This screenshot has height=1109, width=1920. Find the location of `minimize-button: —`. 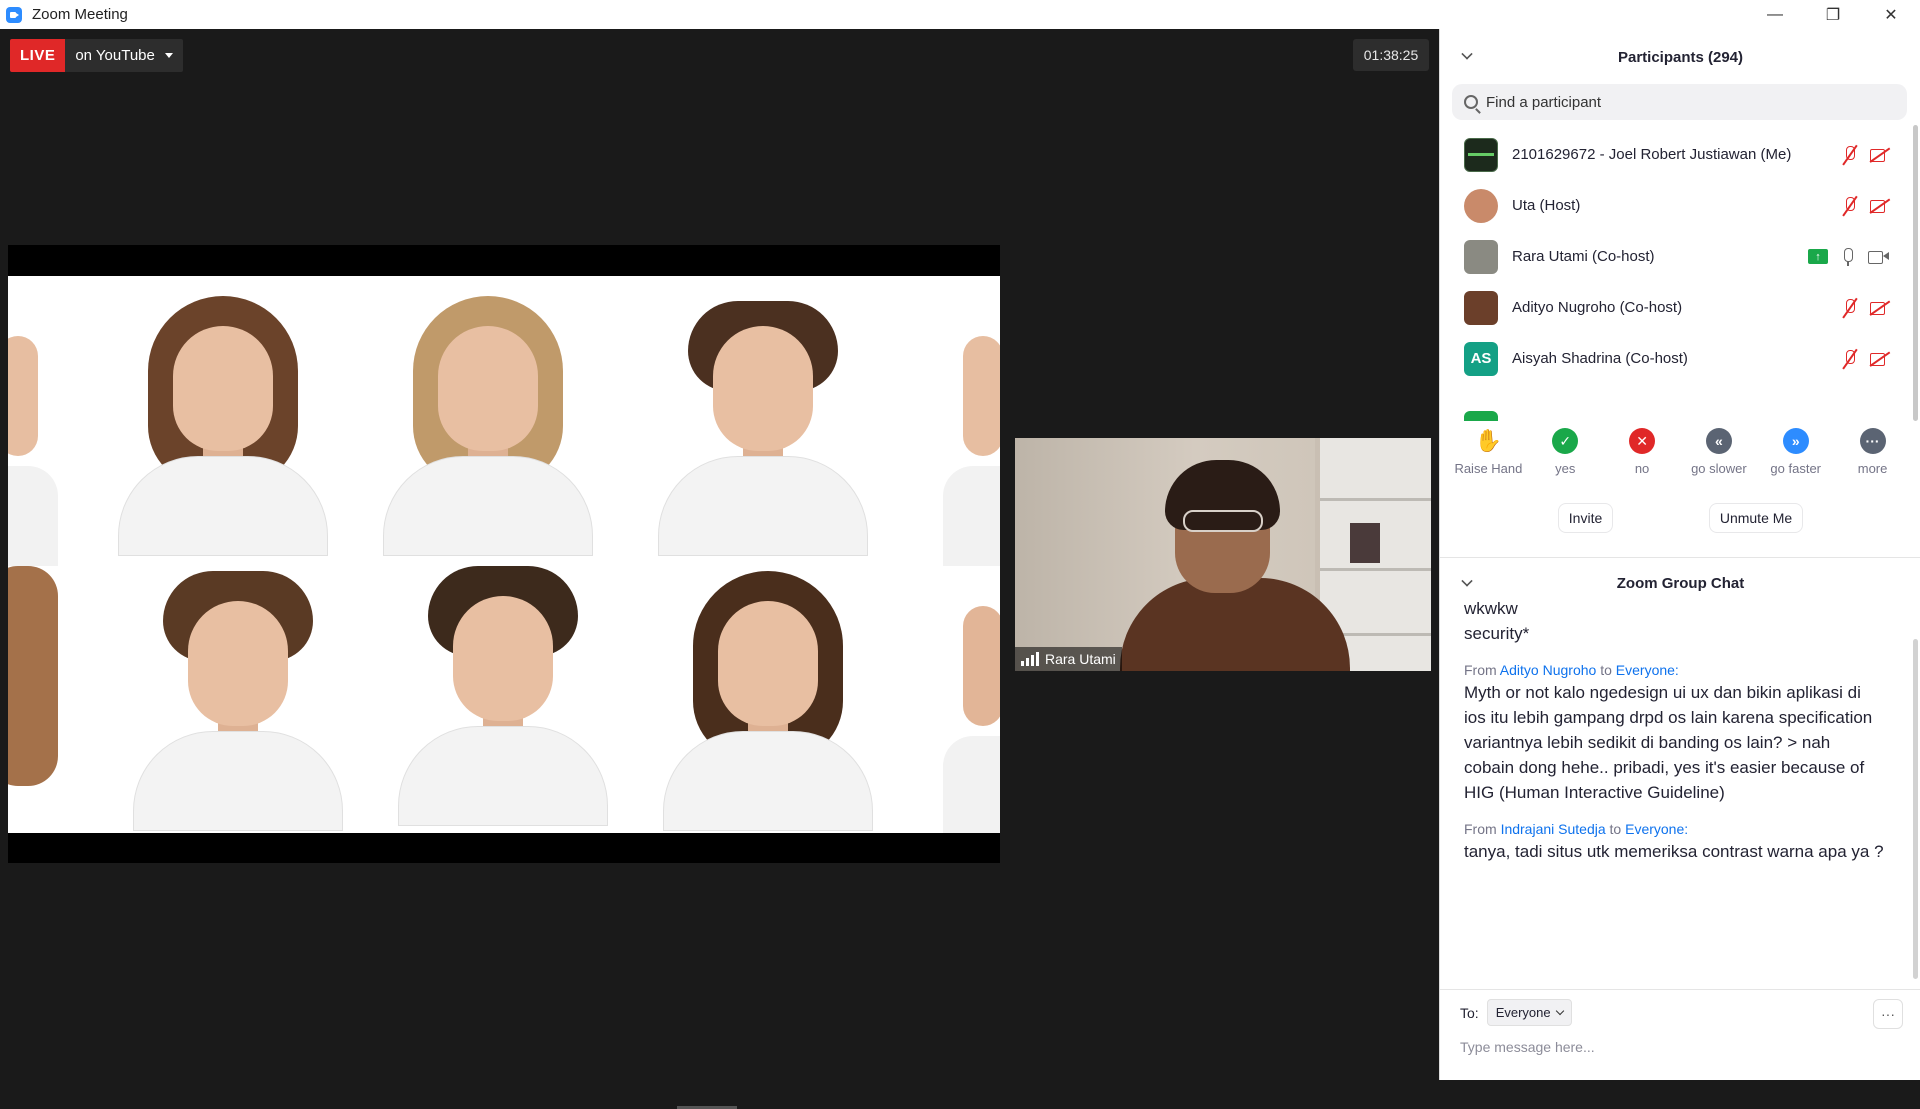

minimize-button: — is located at coordinates (1775, 14).